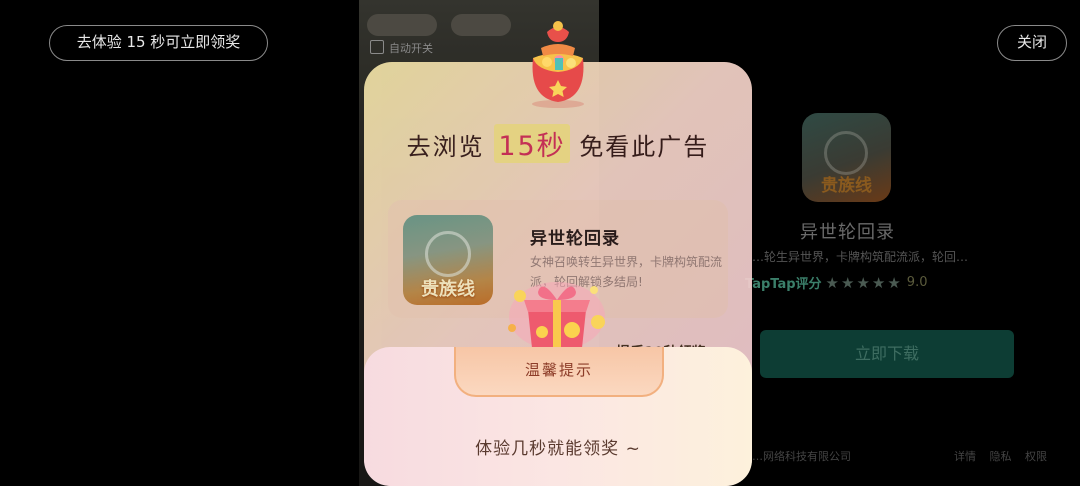  I want to click on tip-message: 体验几秒就能领奖 ~, so click(558, 449).